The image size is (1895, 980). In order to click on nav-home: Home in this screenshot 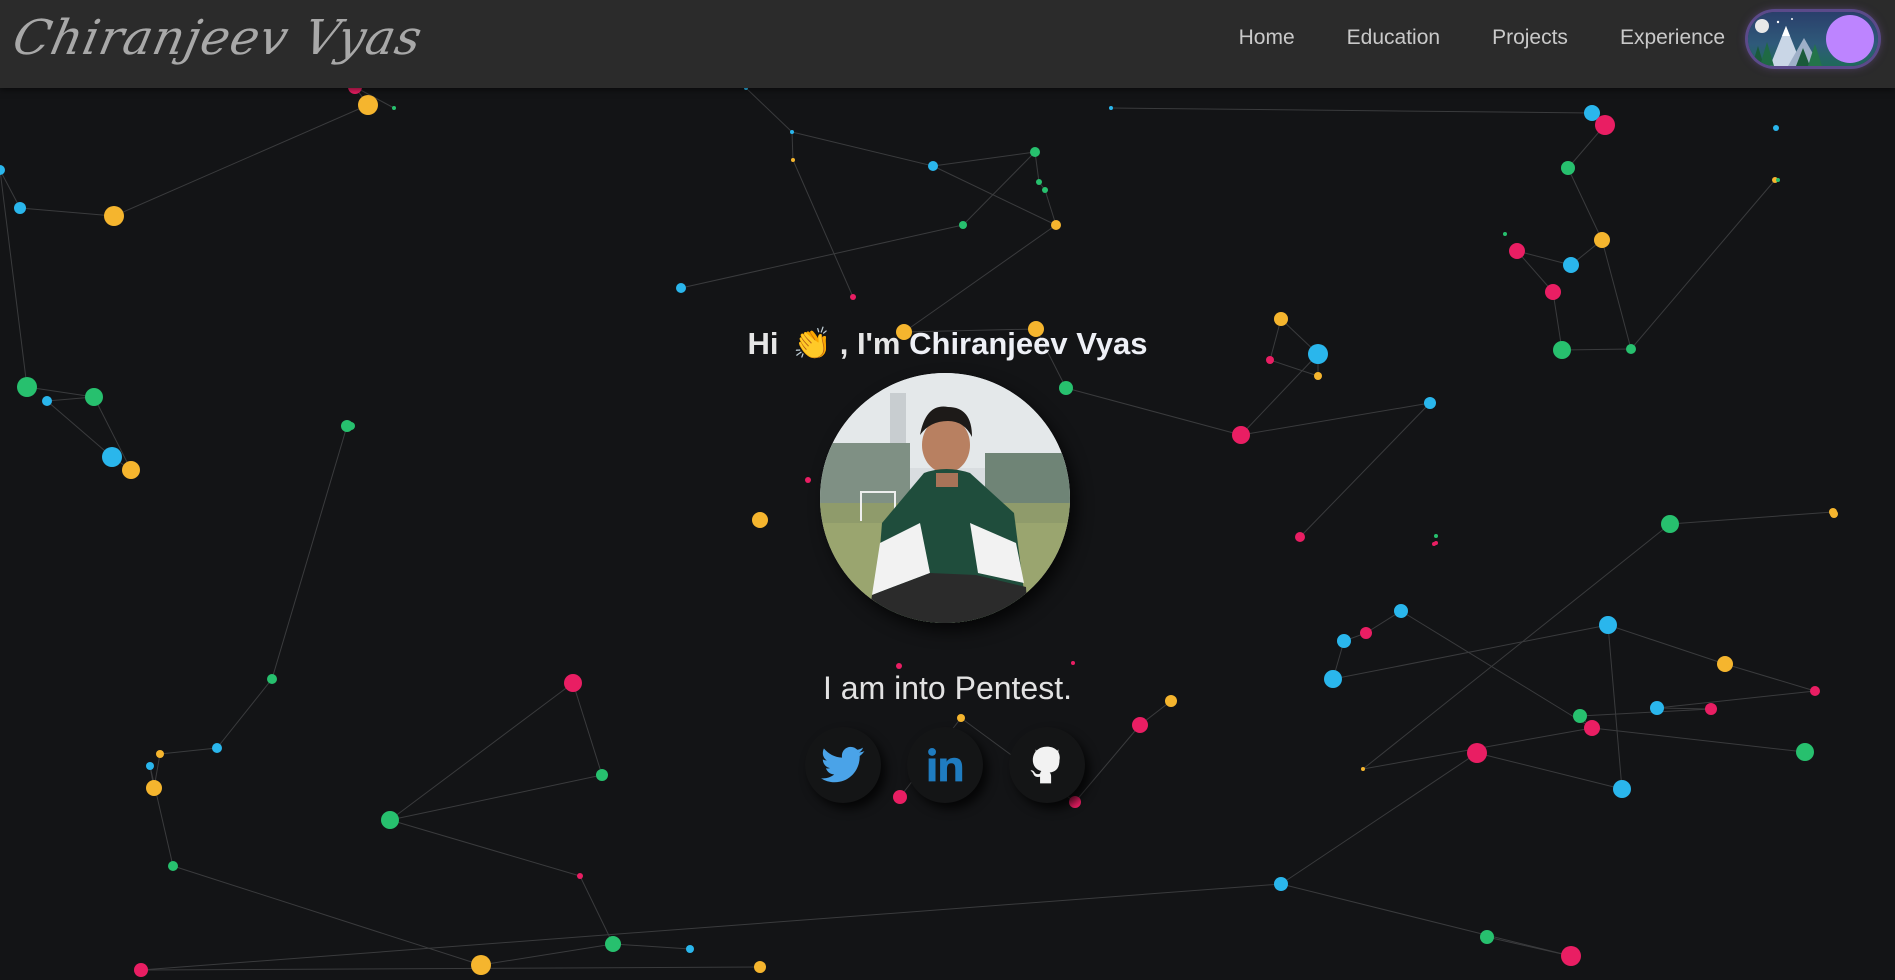, I will do `click(1267, 38)`.